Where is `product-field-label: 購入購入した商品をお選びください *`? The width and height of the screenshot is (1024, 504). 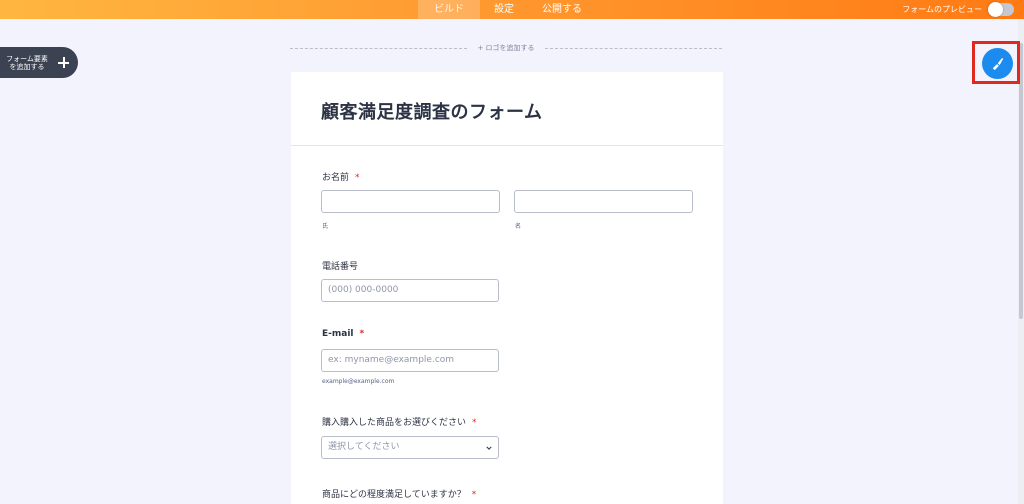
product-field-label: 購入購入した商品をお選びください * is located at coordinates (399, 421).